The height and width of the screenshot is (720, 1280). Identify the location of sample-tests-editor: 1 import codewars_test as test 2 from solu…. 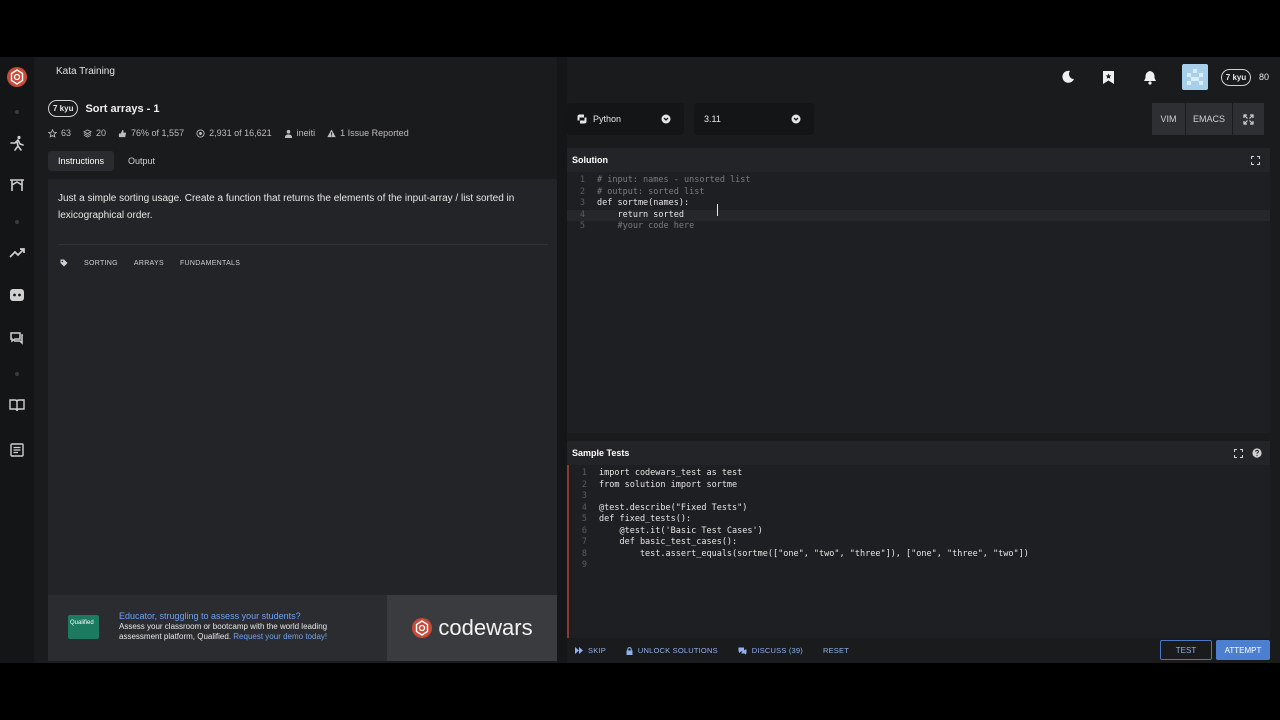
(918, 551).